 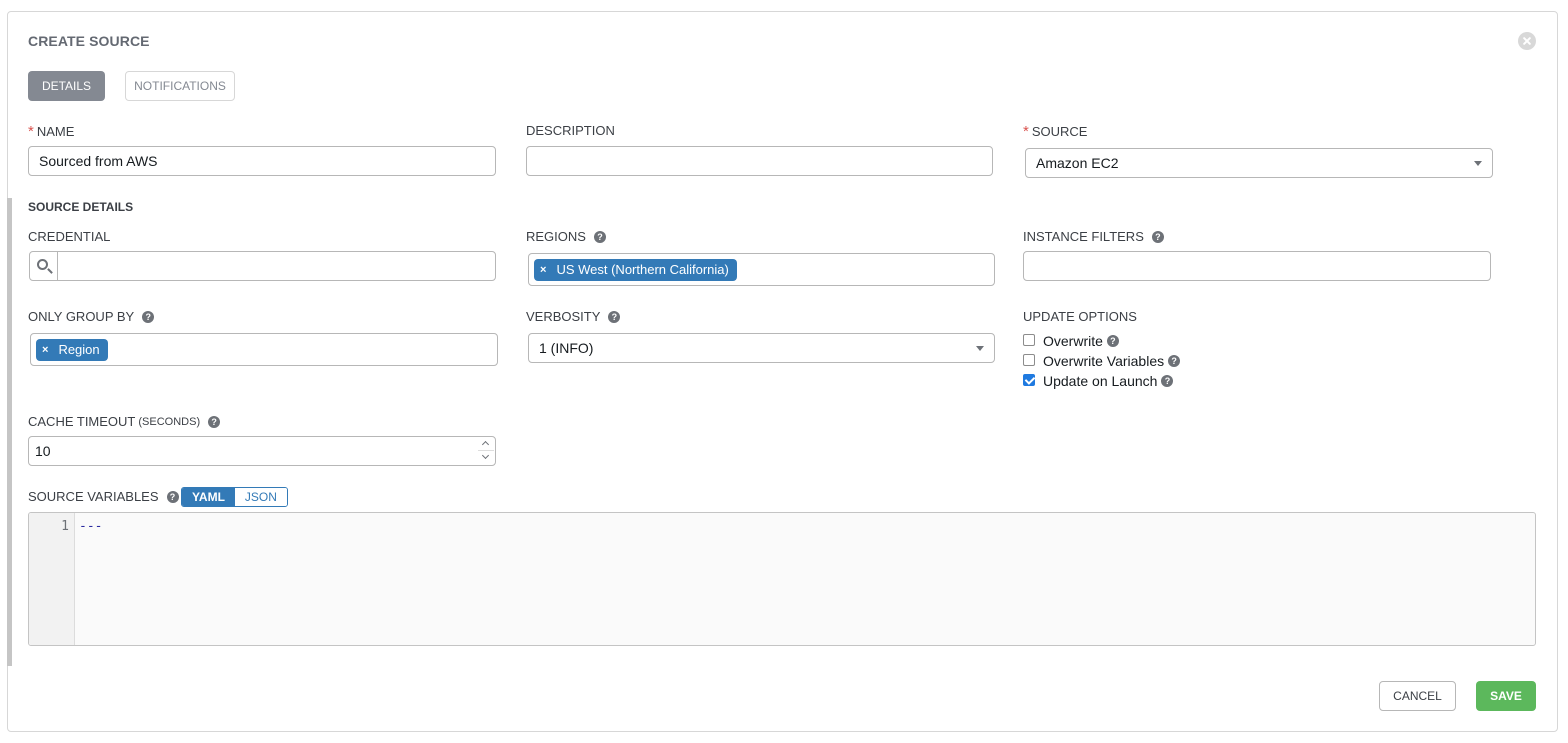 I want to click on instance-filters-input, so click(x=1257, y=266).